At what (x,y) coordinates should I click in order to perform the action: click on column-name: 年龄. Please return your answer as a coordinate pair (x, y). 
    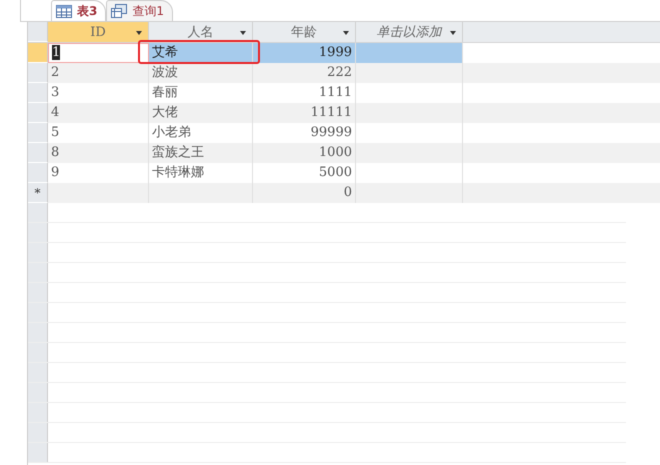
    Looking at the image, I should click on (304, 32).